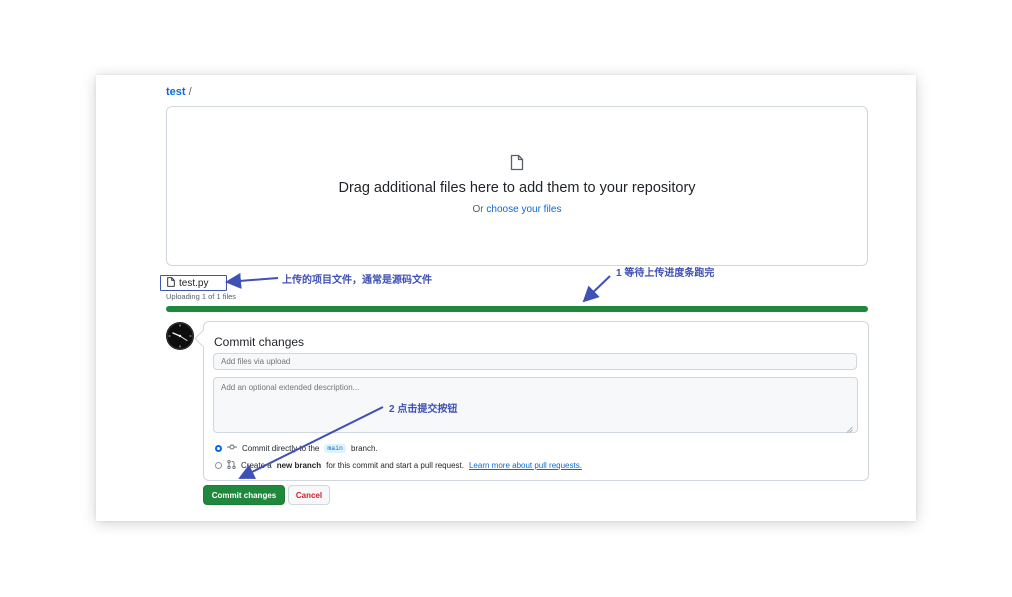 This screenshot has width=1012, height=597. I want to click on upload-status-text: Uploading 1 of 1 files, so click(201, 296).